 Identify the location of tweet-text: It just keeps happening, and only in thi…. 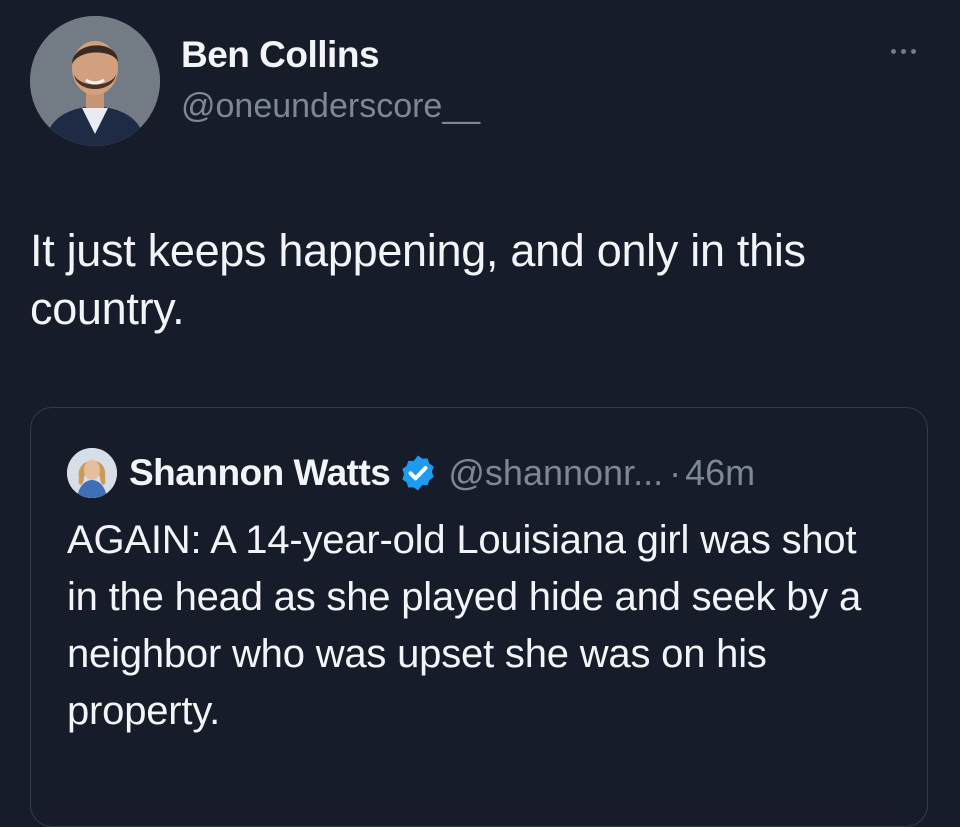
(418, 279).